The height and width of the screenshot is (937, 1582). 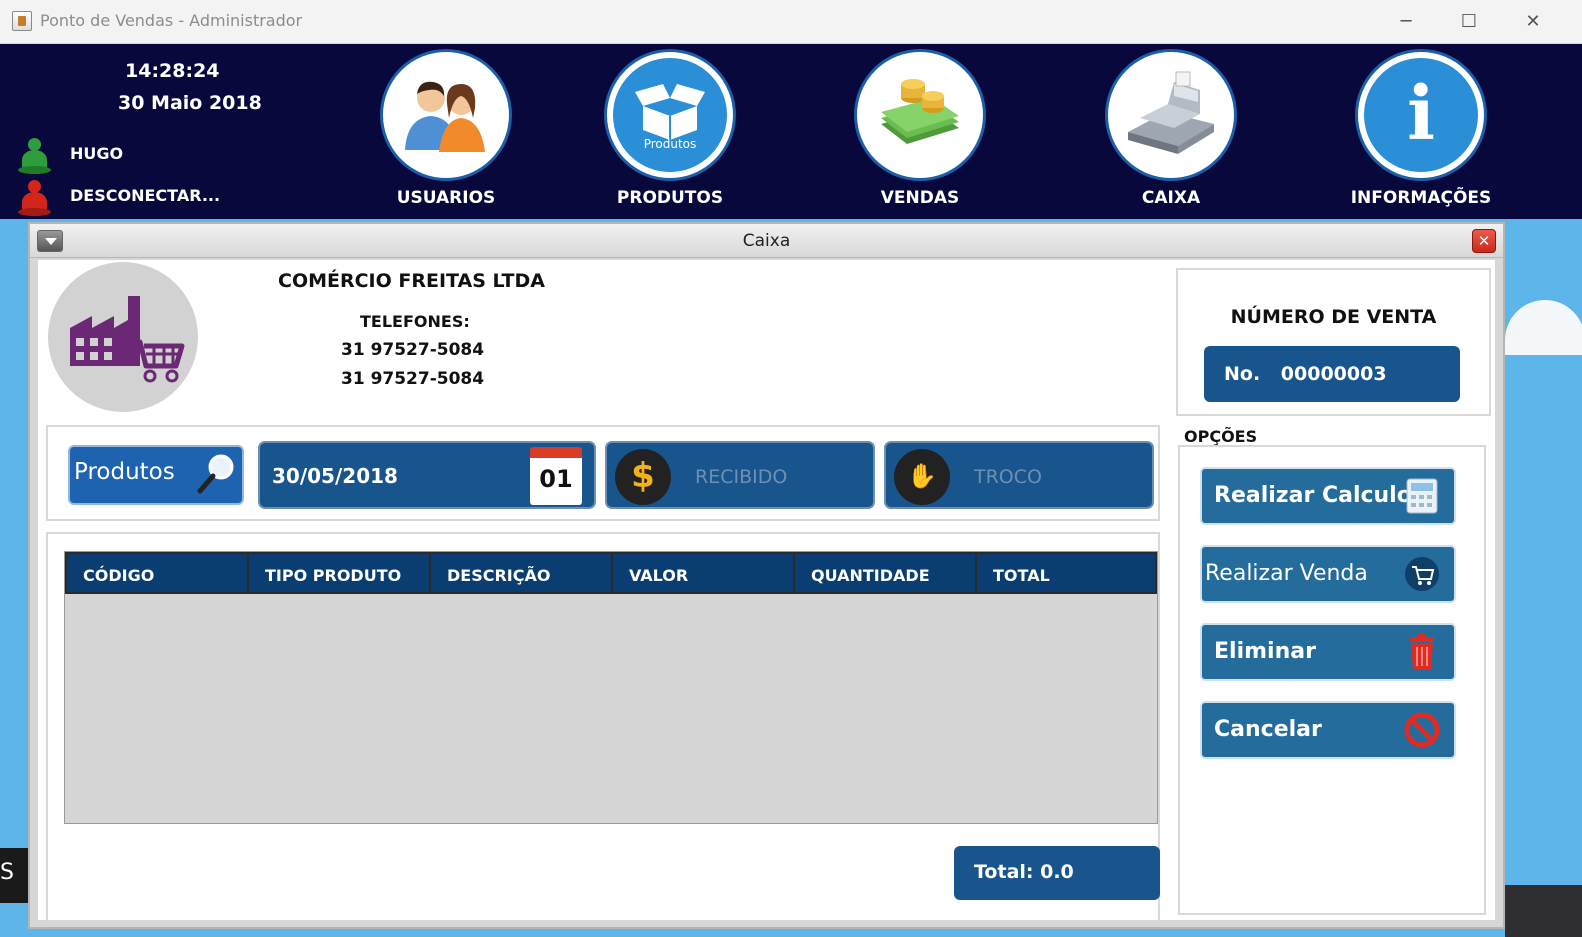 I want to click on cancel-button: Cancelar, so click(x=1328, y=730).